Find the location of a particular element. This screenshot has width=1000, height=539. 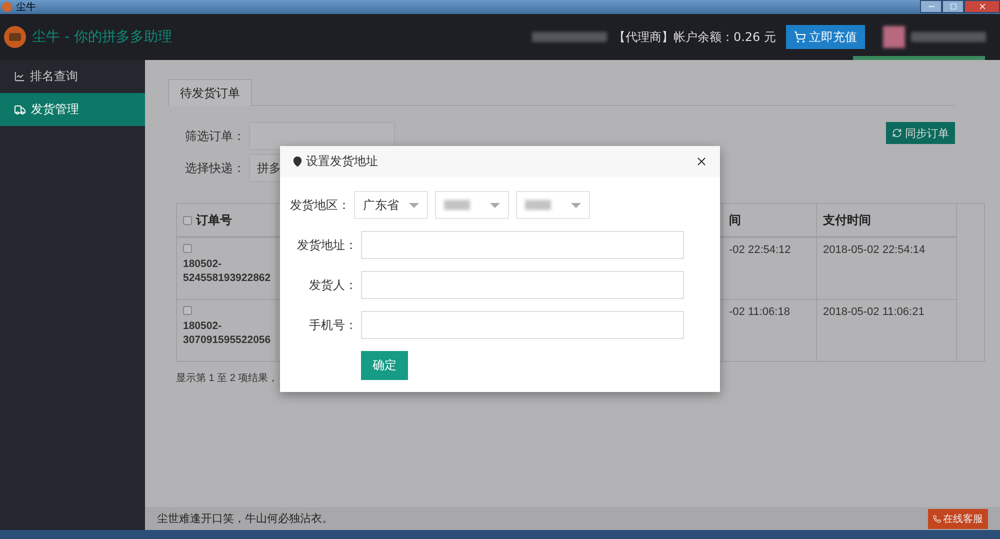

table-info: 显示第 1 至 2 项结果， is located at coordinates (228, 378).